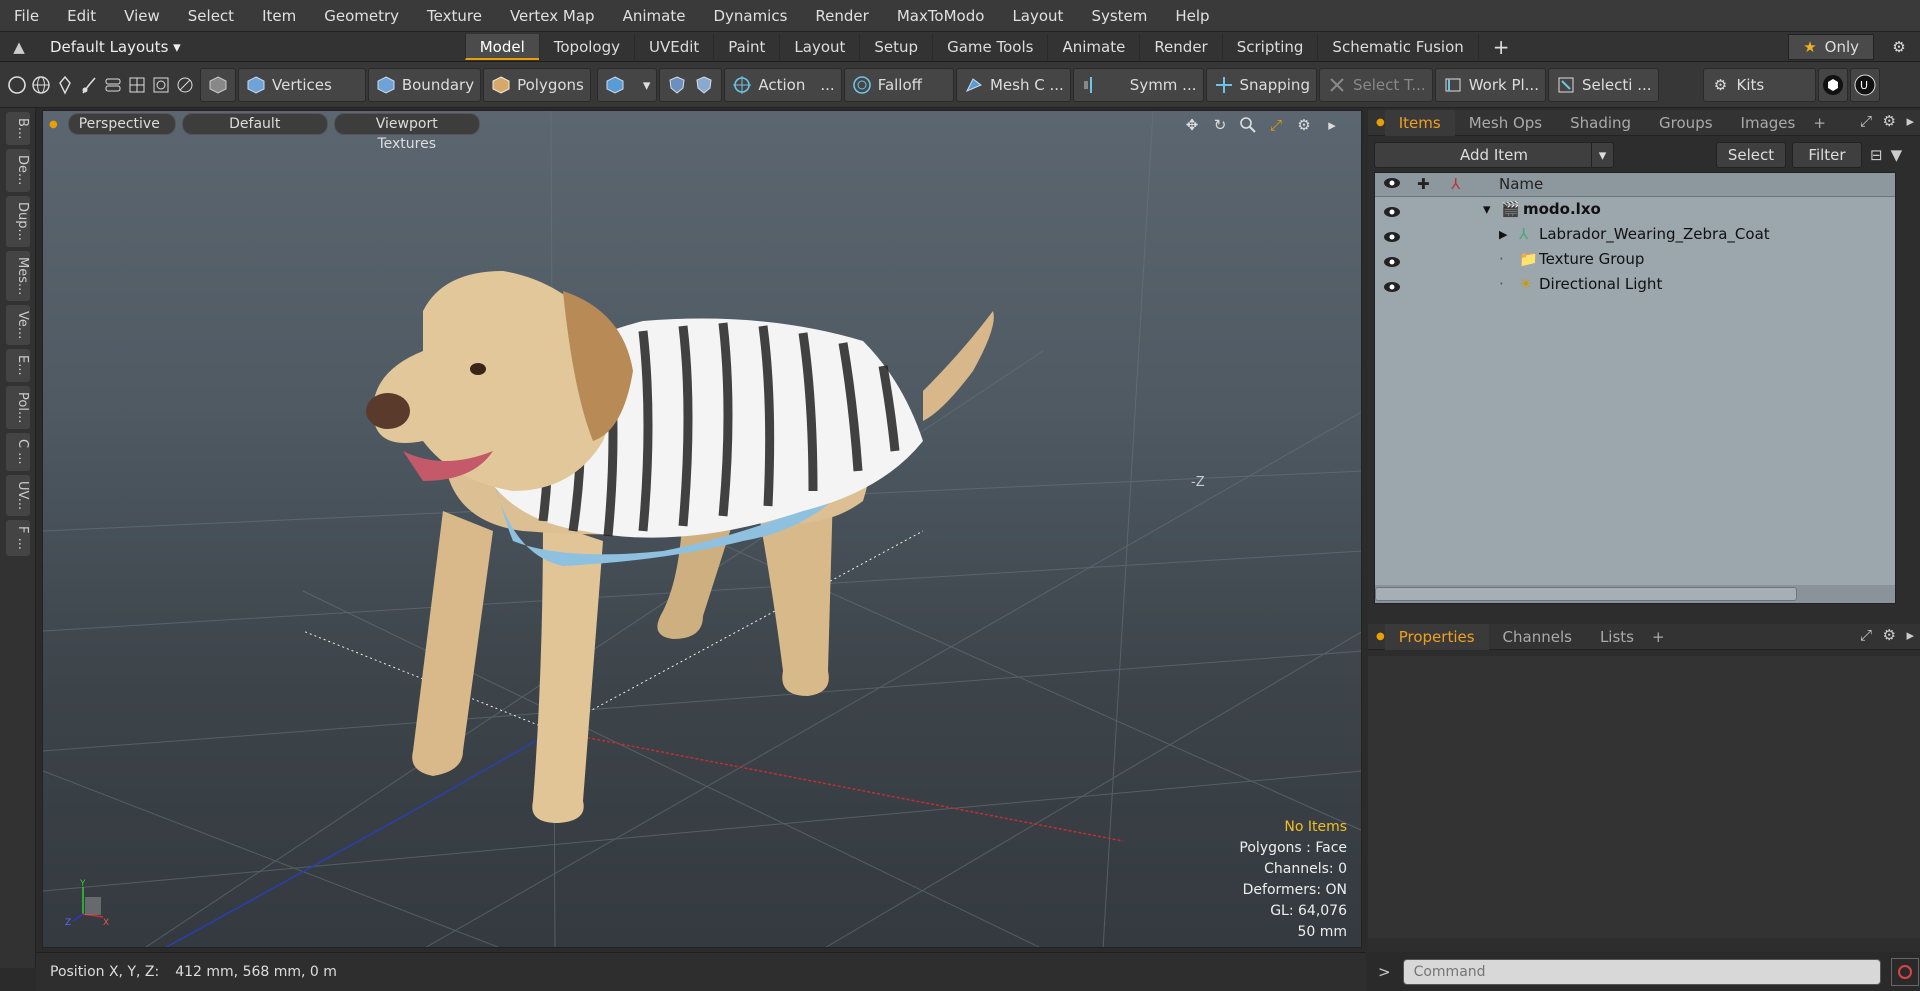  Describe the element at coordinates (1833, 84) in the screenshot. I see `unity-button` at that location.